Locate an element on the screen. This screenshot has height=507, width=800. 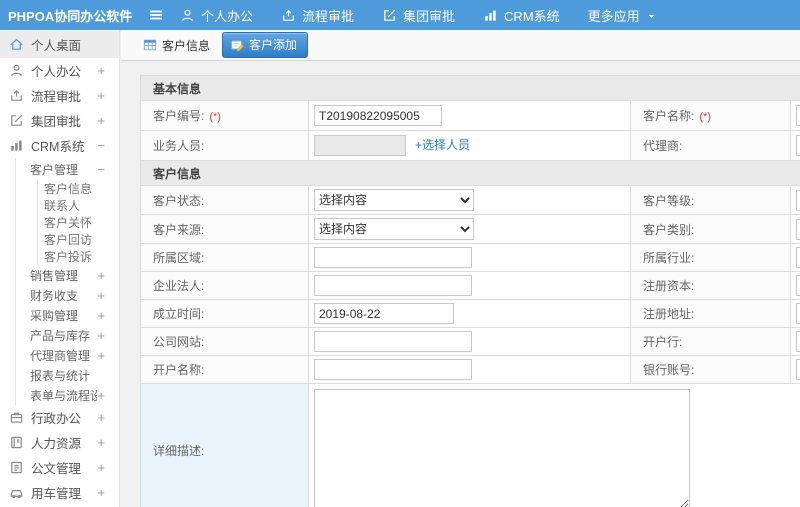
sidebar-item-label: 客户管理 is located at coordinates (54, 169).